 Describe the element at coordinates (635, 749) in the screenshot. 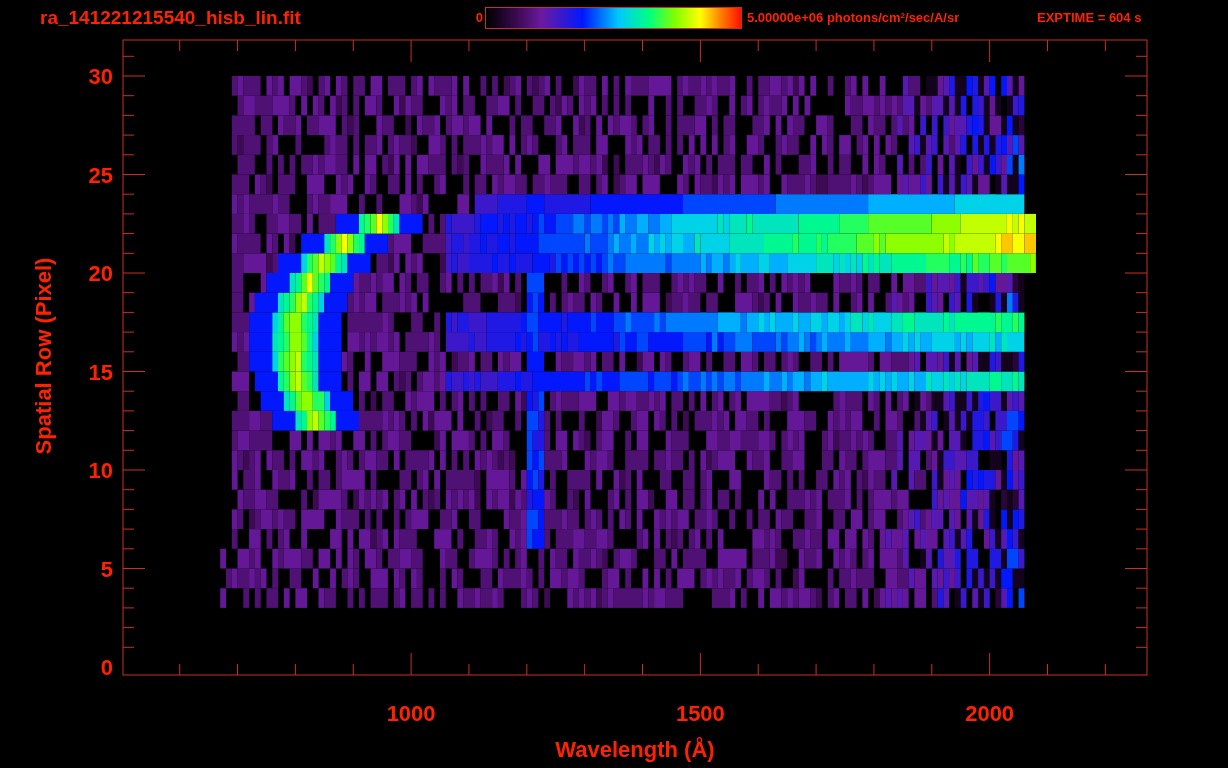

I see `x-axis-label: Wavelength (Å)` at that location.